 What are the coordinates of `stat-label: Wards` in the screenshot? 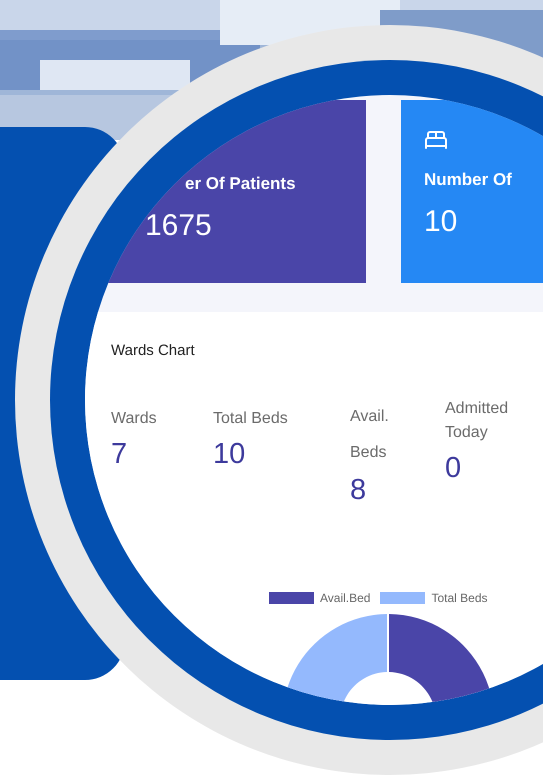 It's located at (134, 418).